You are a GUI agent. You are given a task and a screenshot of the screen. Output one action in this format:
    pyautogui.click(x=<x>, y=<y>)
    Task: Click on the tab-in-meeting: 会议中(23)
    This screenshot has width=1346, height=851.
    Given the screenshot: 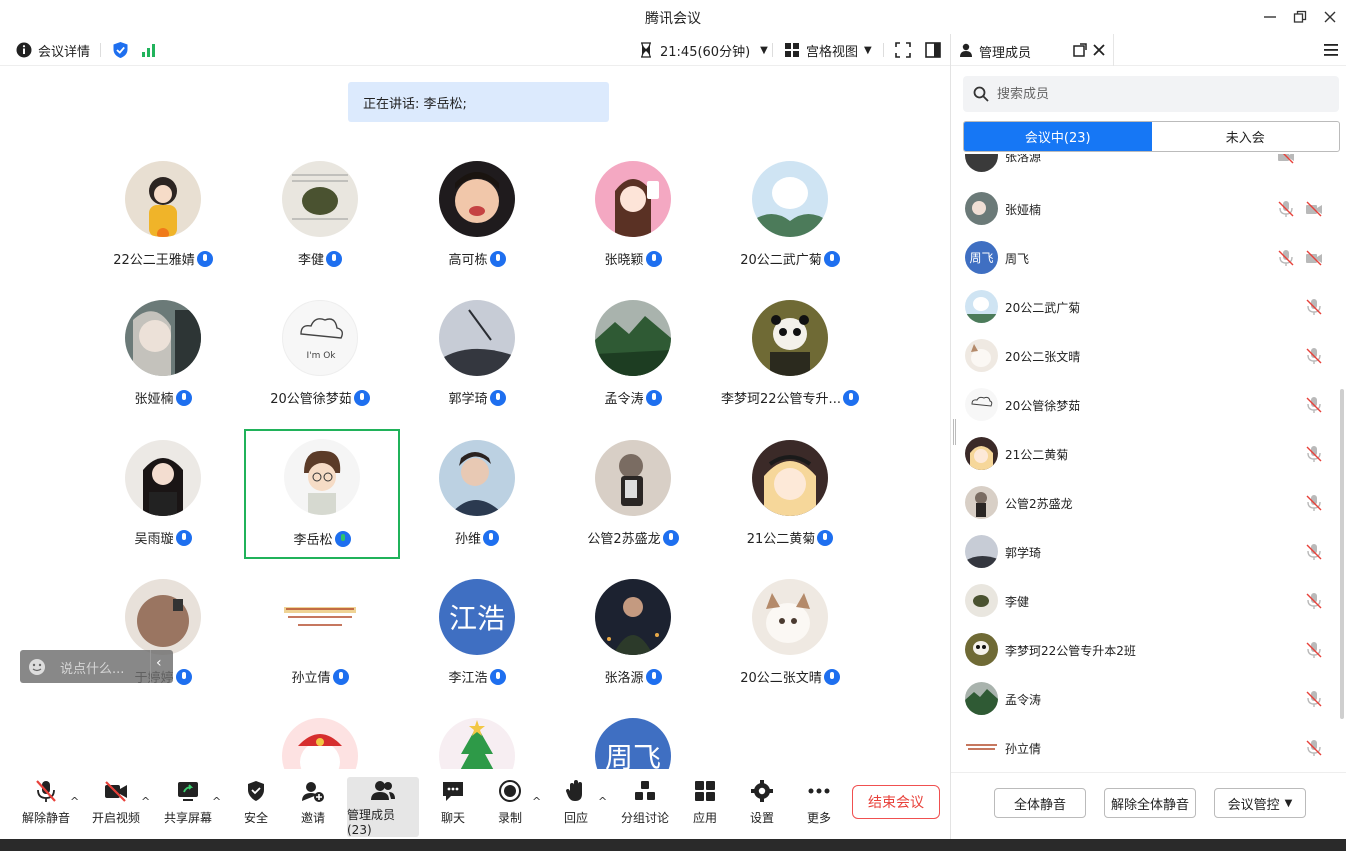 What is the action you would take?
    pyautogui.click(x=1058, y=136)
    